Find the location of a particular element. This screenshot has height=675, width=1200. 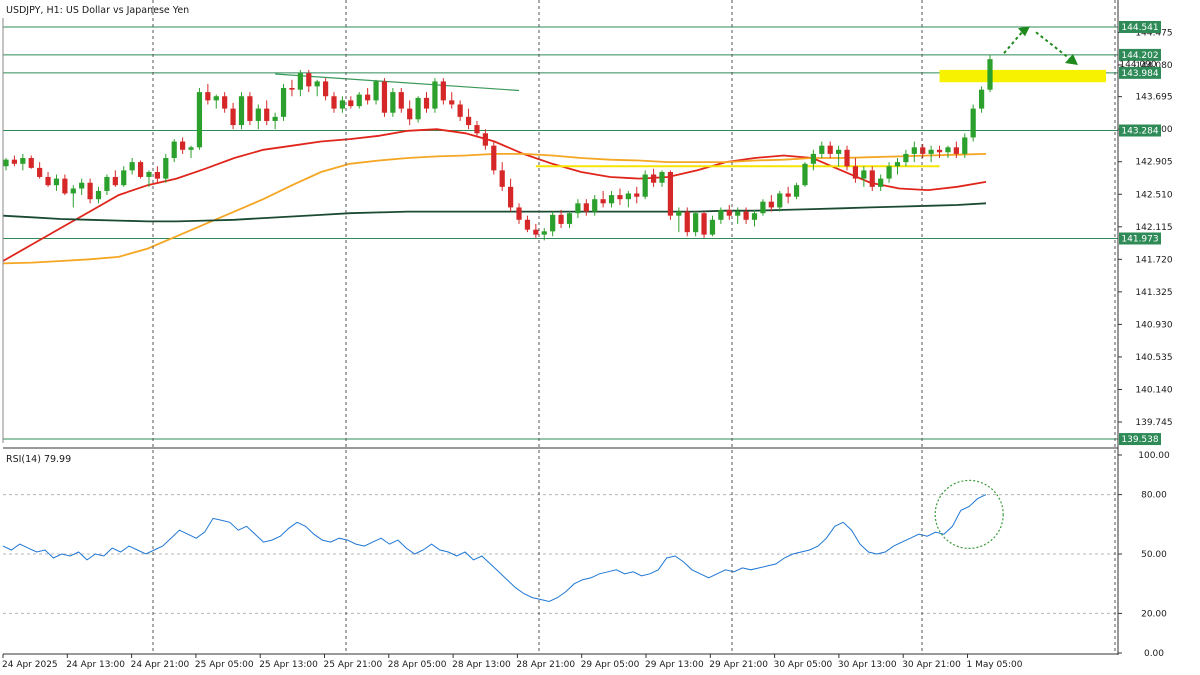

time-tick-label: 30 Apr 21:00 is located at coordinates (931, 665).